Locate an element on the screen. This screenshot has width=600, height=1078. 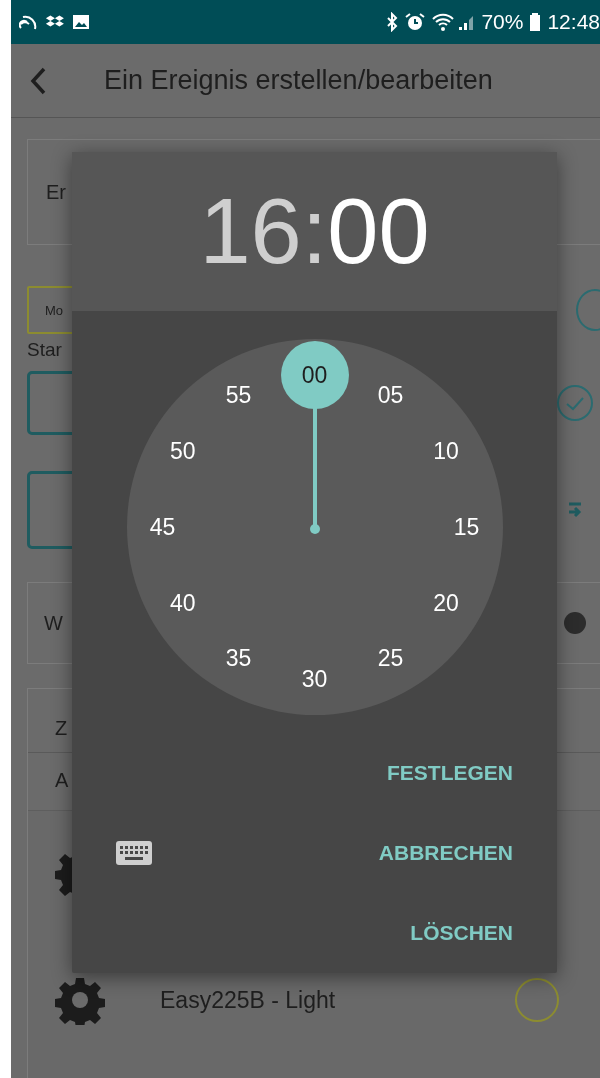
alarm-clock-icon is located at coordinates (415, 22).